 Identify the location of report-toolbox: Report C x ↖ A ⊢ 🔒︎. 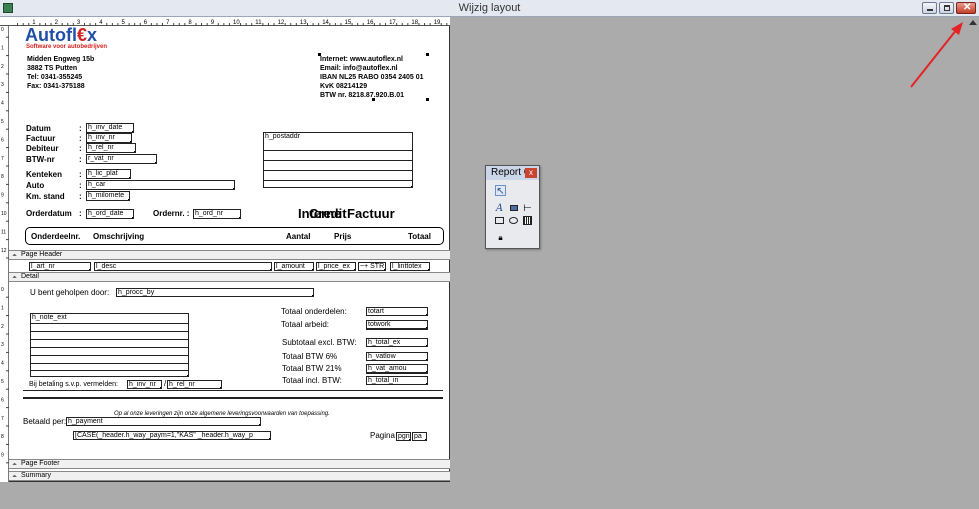
(512, 207).